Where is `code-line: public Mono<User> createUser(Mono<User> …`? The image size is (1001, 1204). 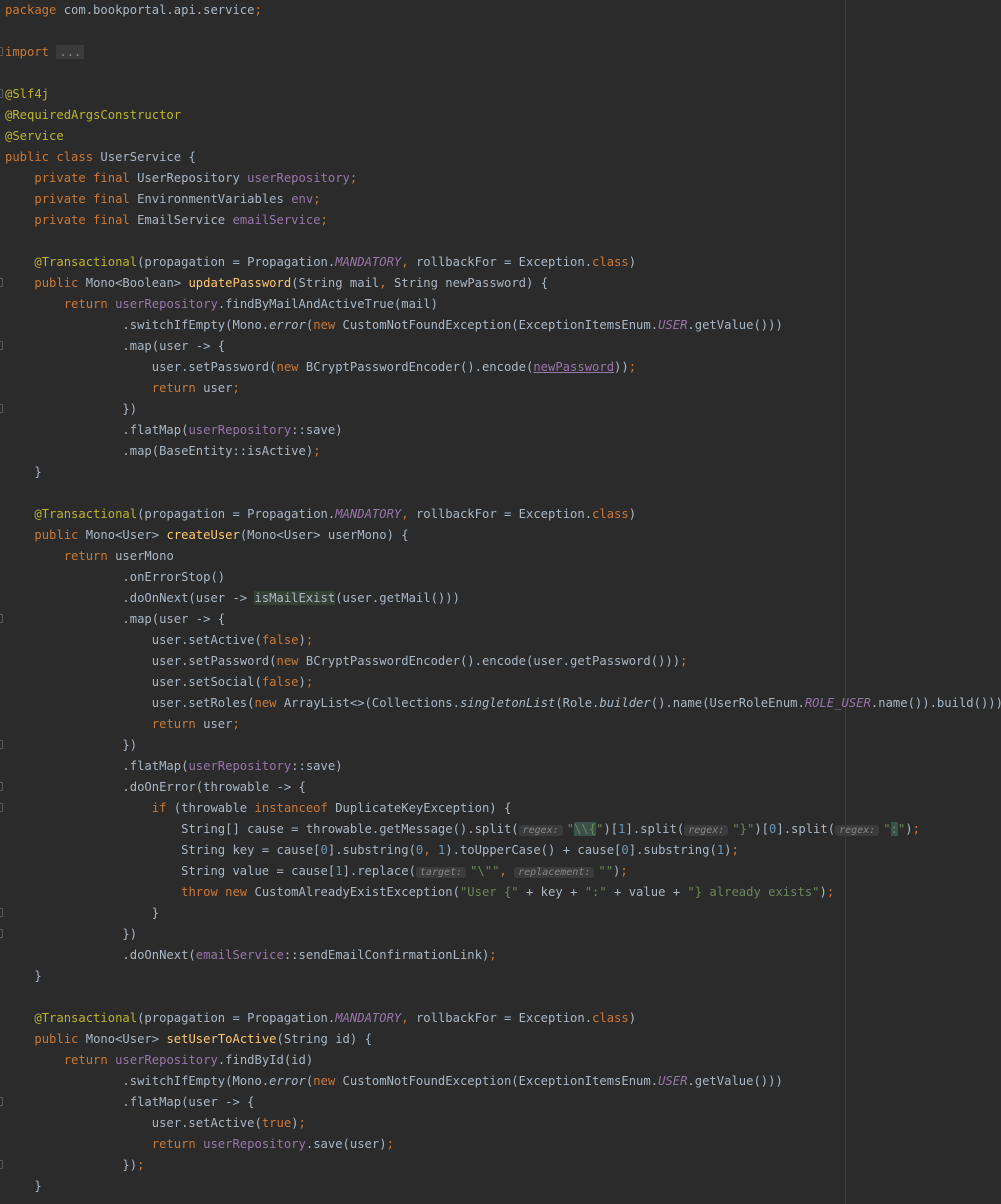
code-line: public Mono<User> createUser(Mono<User> … is located at coordinates (503, 535).